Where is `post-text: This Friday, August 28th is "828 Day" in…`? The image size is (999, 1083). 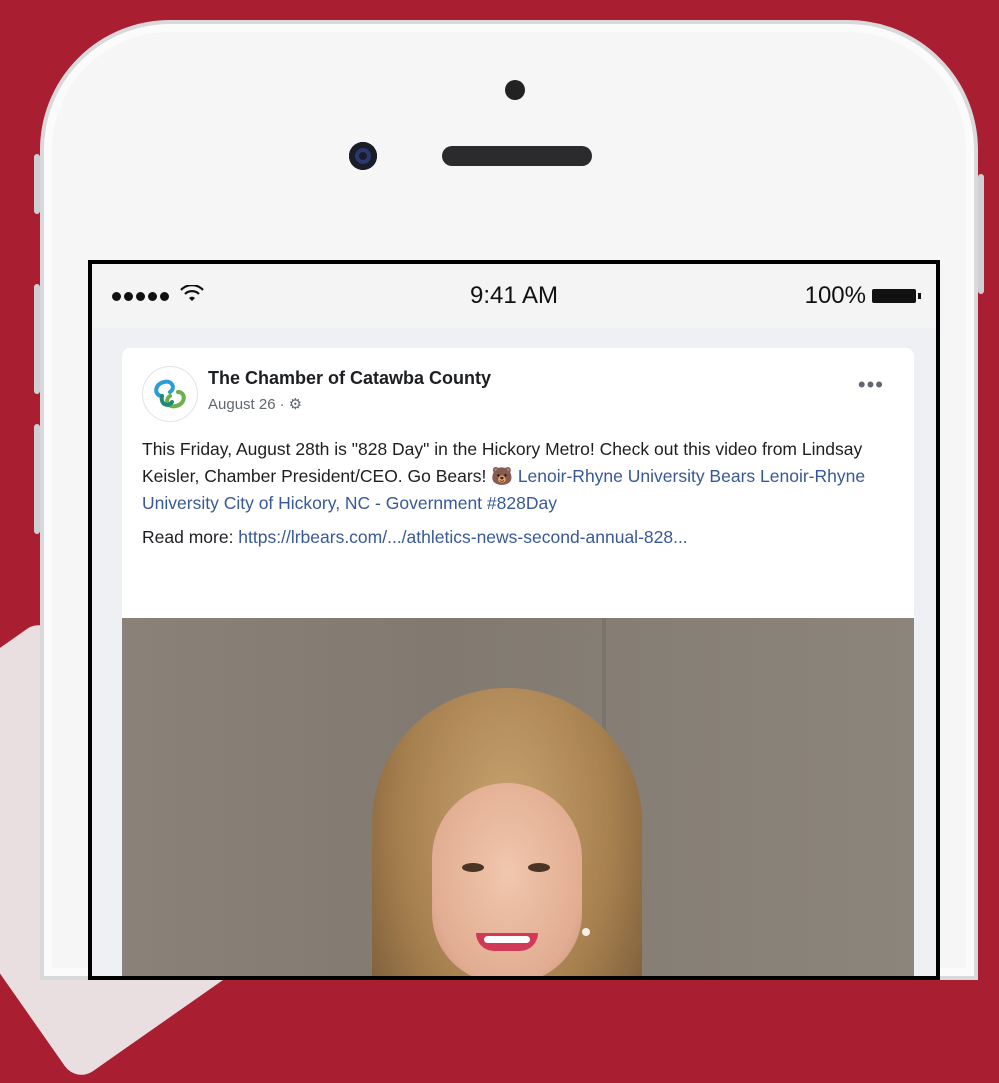
post-text: This Friday, August 28th is "828 Day" in… is located at coordinates (502, 462).